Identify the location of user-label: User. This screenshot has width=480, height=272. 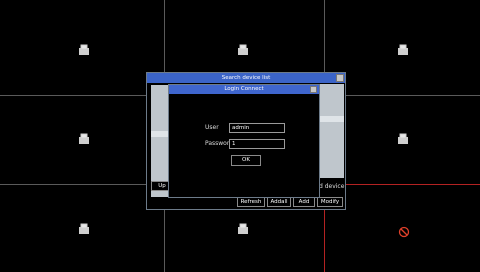
(212, 127).